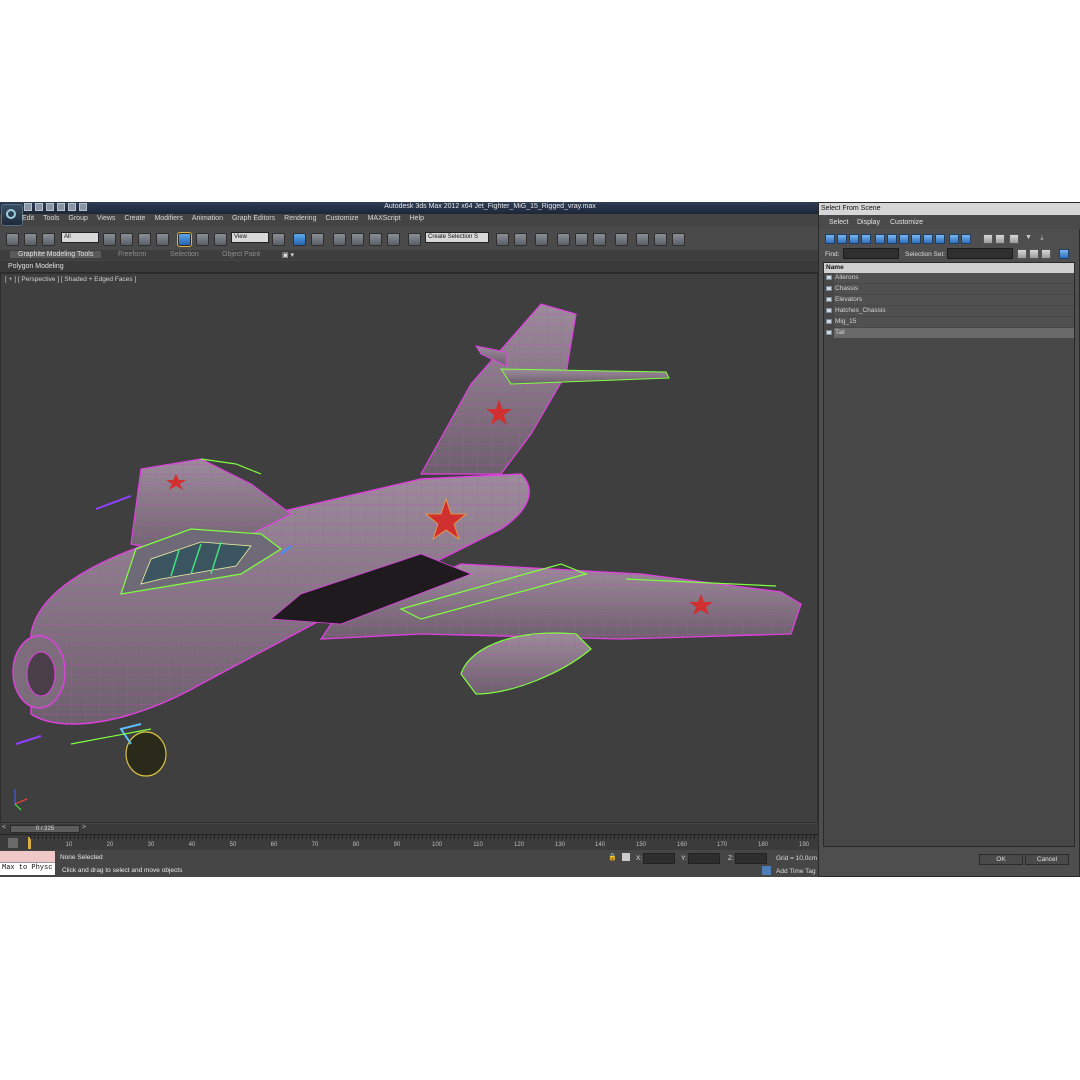 This screenshot has height=1080, width=1080. I want to click on tab-object-paint: Object Paint, so click(241, 254).